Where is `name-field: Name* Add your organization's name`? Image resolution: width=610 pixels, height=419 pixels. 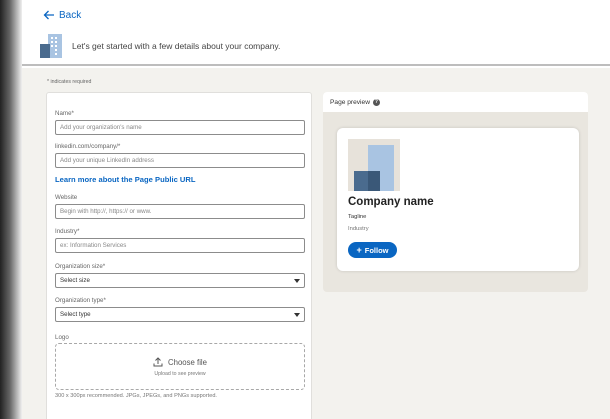
name-field: Name* Add your organization's name is located at coordinates (180, 122).